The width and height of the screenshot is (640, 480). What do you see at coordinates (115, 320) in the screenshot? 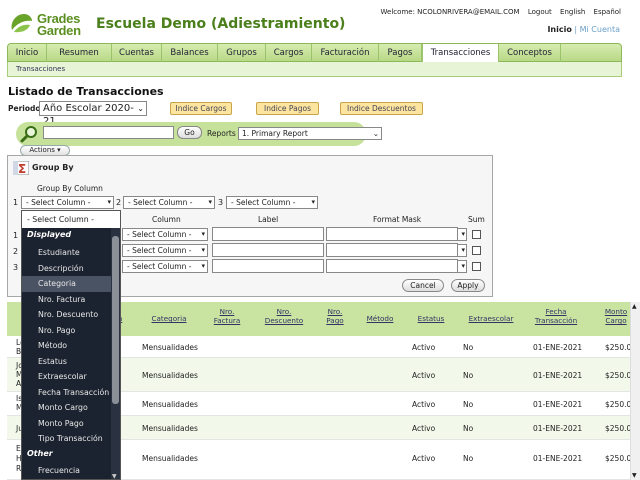
I see `dropdown-scroll-thumb` at bounding box center [115, 320].